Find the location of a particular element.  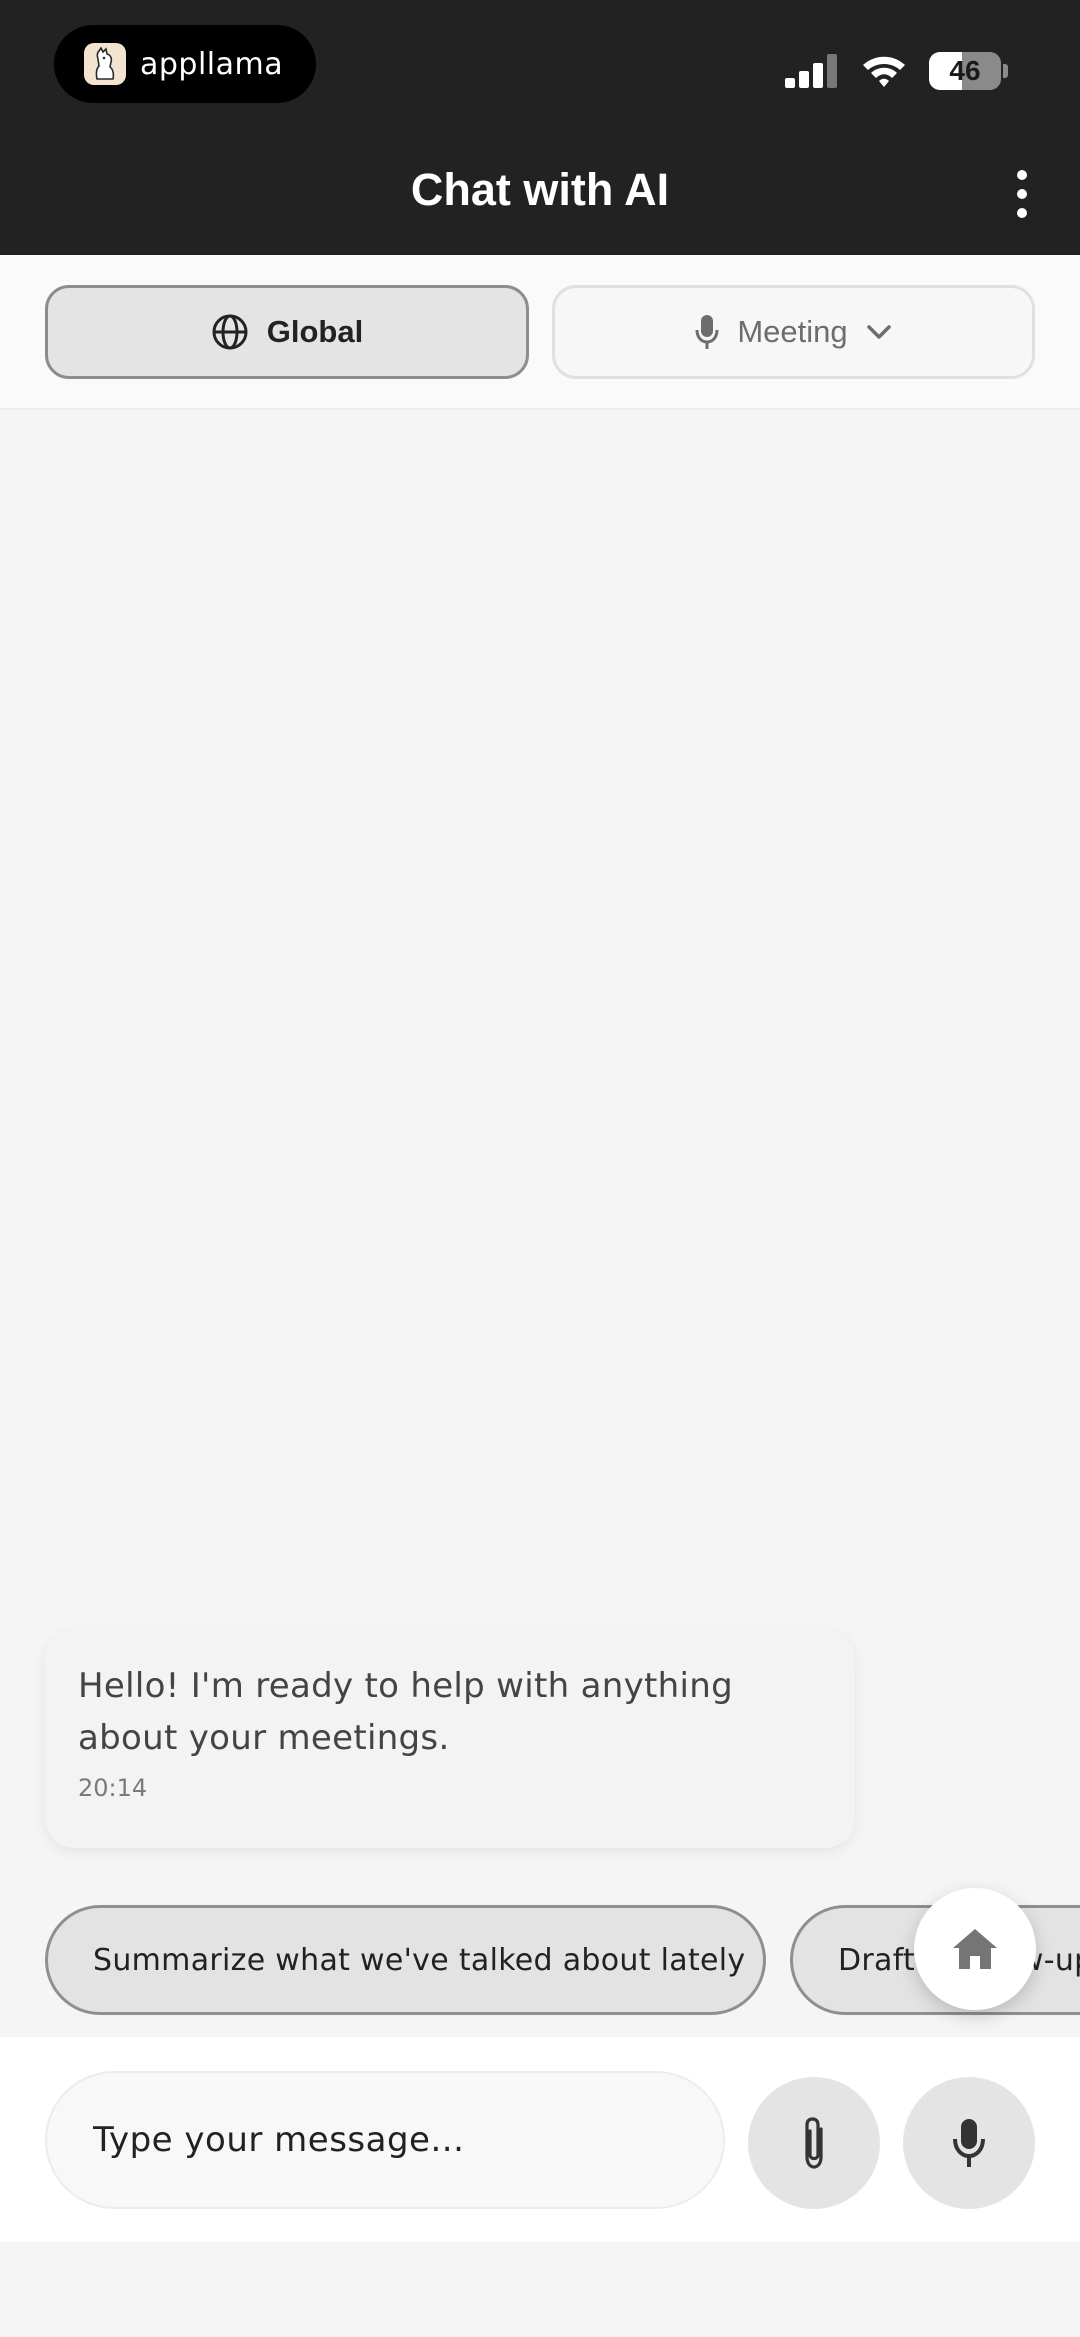

global-mode-label: Global is located at coordinates (315, 331).